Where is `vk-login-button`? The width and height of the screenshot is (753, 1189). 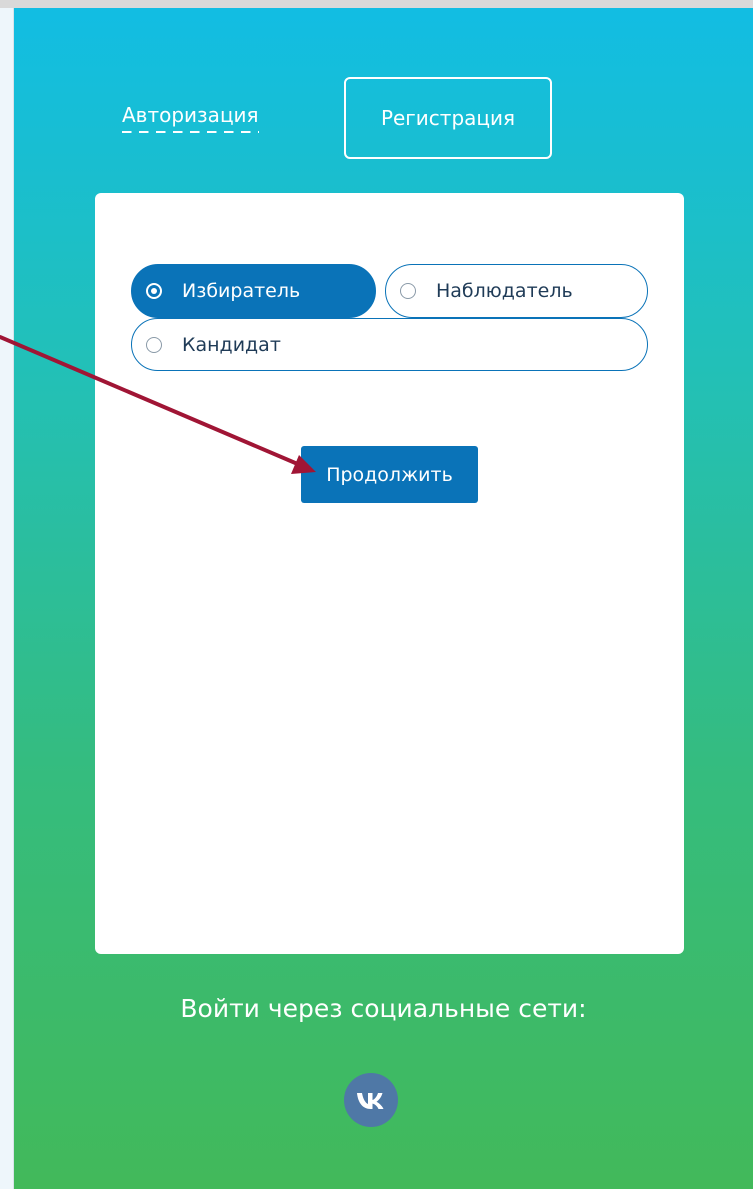 vk-login-button is located at coordinates (371, 1100).